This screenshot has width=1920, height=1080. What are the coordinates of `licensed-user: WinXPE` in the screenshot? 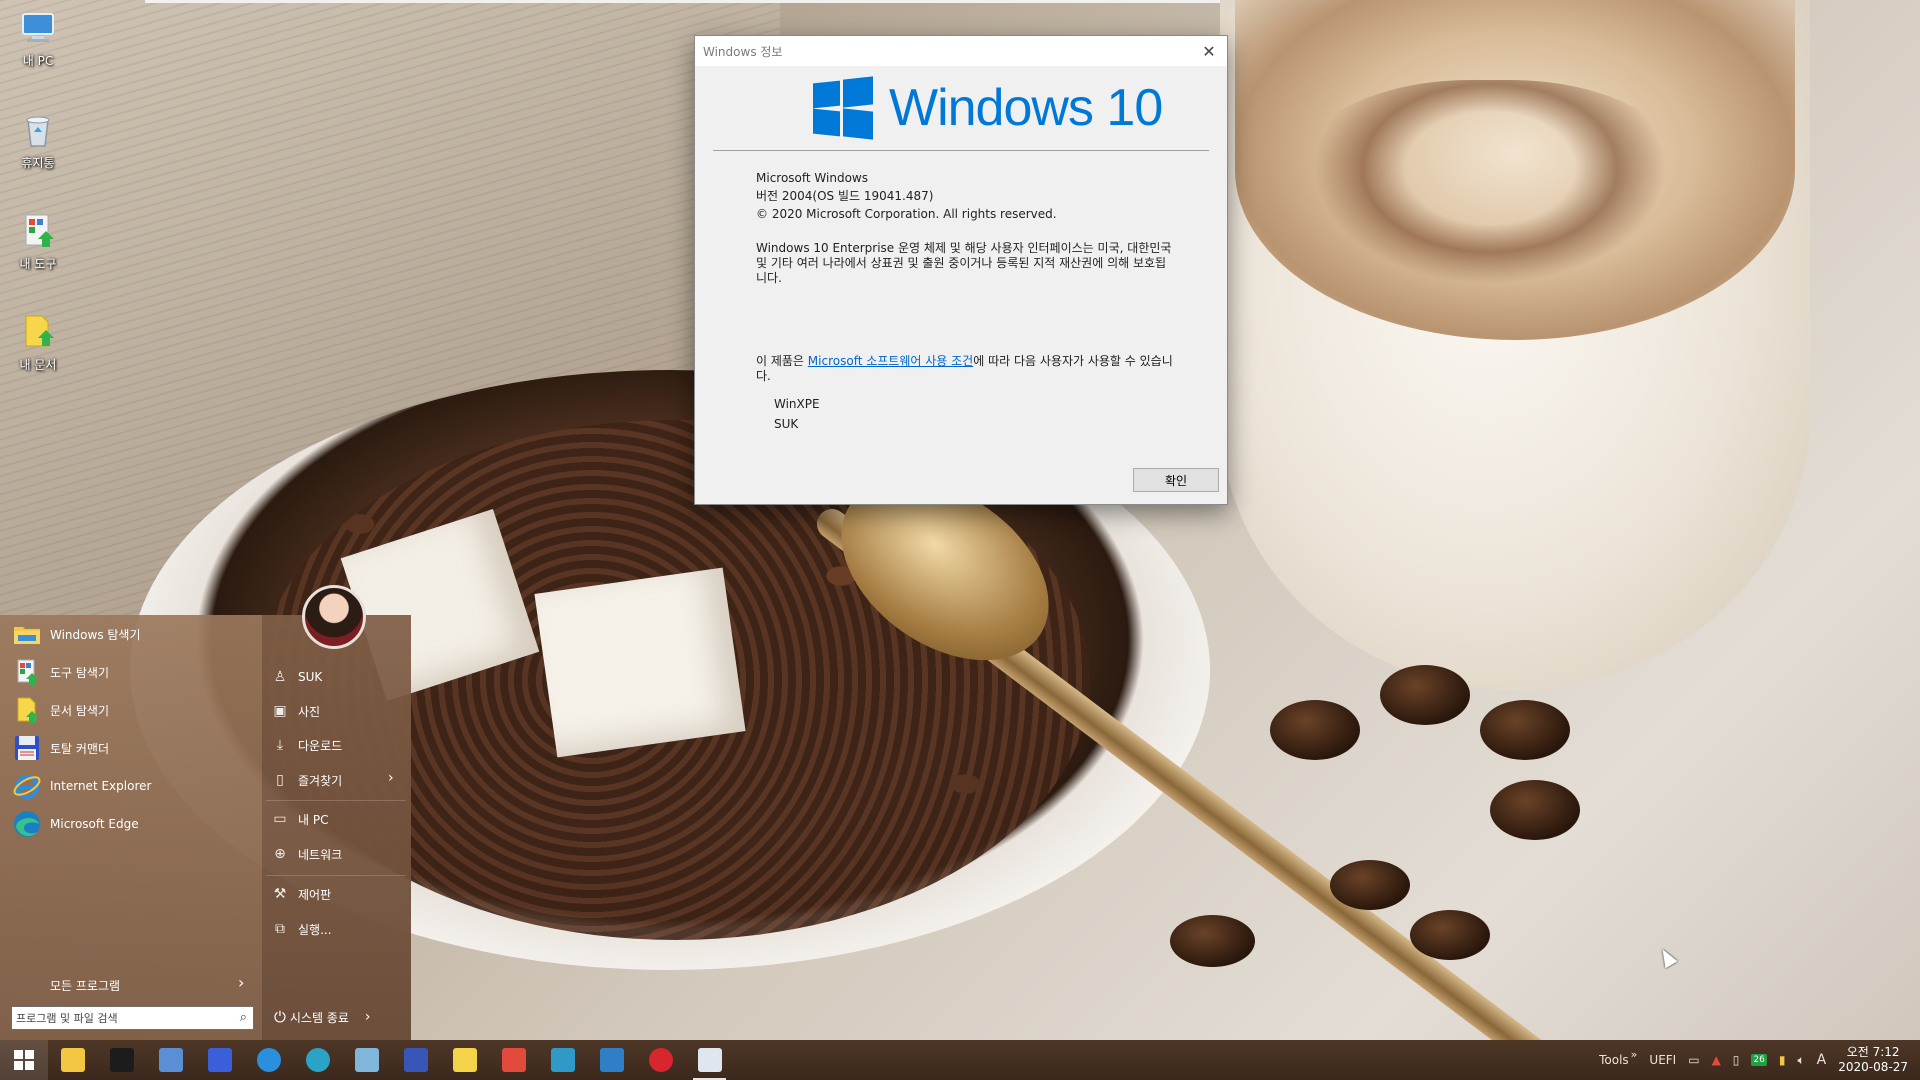 It's located at (797, 404).